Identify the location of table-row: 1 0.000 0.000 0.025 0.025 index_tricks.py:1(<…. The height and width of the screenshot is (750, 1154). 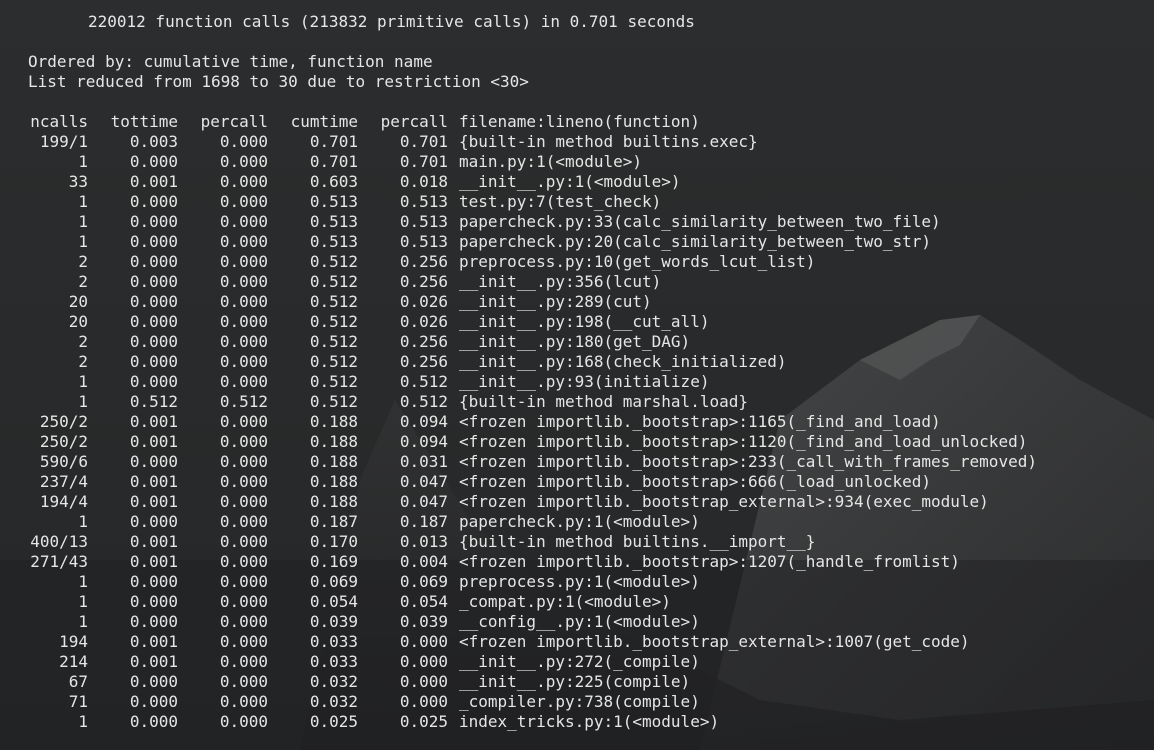
(577, 722).